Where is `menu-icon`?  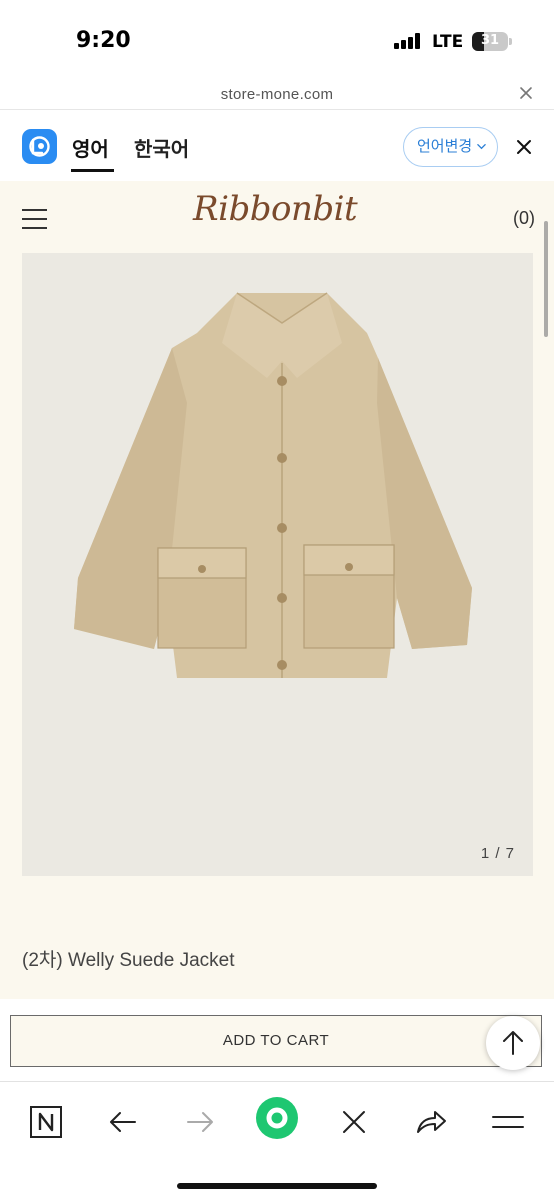 menu-icon is located at coordinates (508, 1122).